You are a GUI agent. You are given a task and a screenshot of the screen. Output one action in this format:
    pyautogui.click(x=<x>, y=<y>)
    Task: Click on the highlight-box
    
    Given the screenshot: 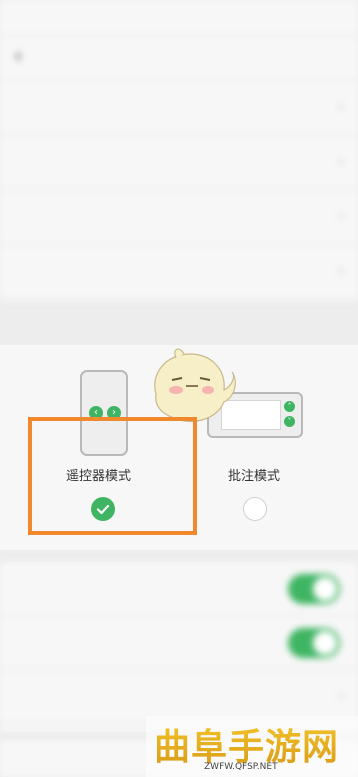 What is the action you would take?
    pyautogui.click(x=112, y=476)
    